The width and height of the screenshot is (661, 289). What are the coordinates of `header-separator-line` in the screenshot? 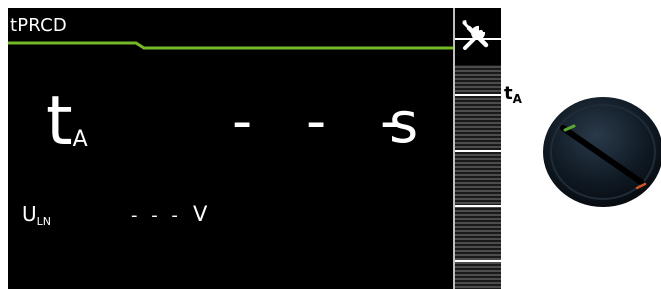 It's located at (231, 45).